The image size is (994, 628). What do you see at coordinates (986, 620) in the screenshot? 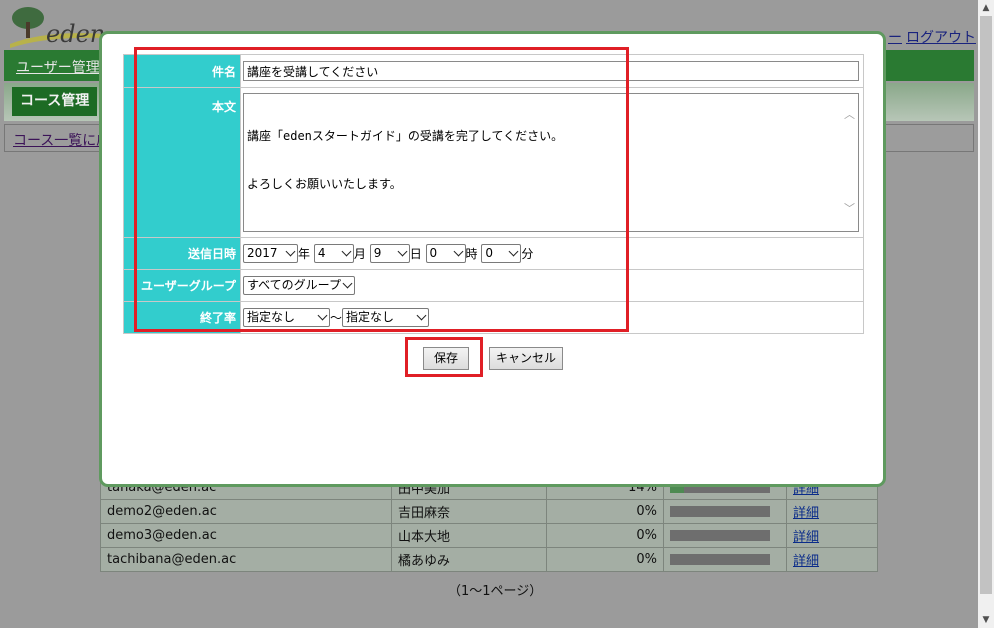
I see `scroll-down-icon: ▼` at bounding box center [986, 620].